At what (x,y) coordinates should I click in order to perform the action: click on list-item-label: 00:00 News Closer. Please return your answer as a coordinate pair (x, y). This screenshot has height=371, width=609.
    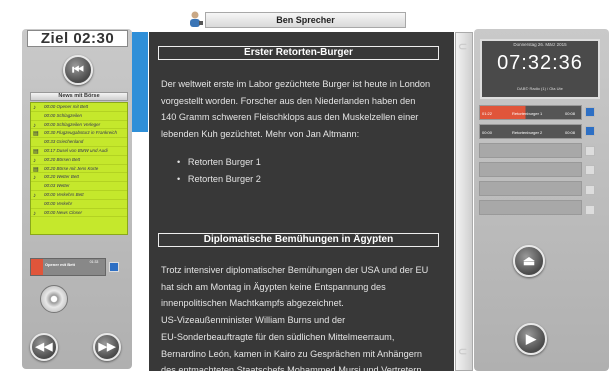
    Looking at the image, I should click on (63, 212).